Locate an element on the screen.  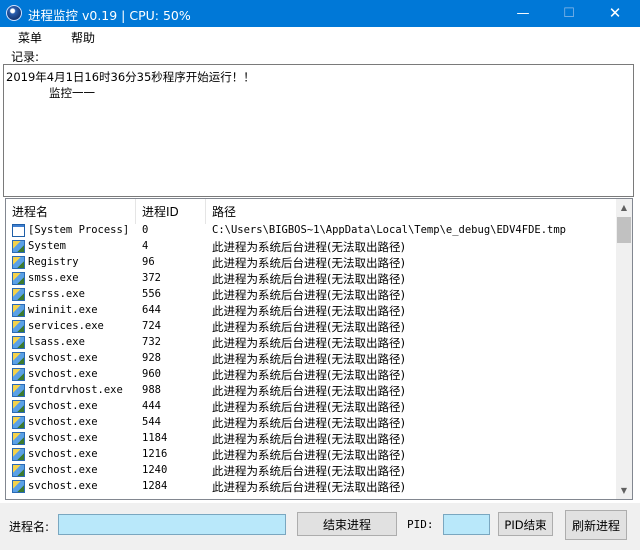
menu-item-menu: 菜单 is located at coordinates (30, 37).